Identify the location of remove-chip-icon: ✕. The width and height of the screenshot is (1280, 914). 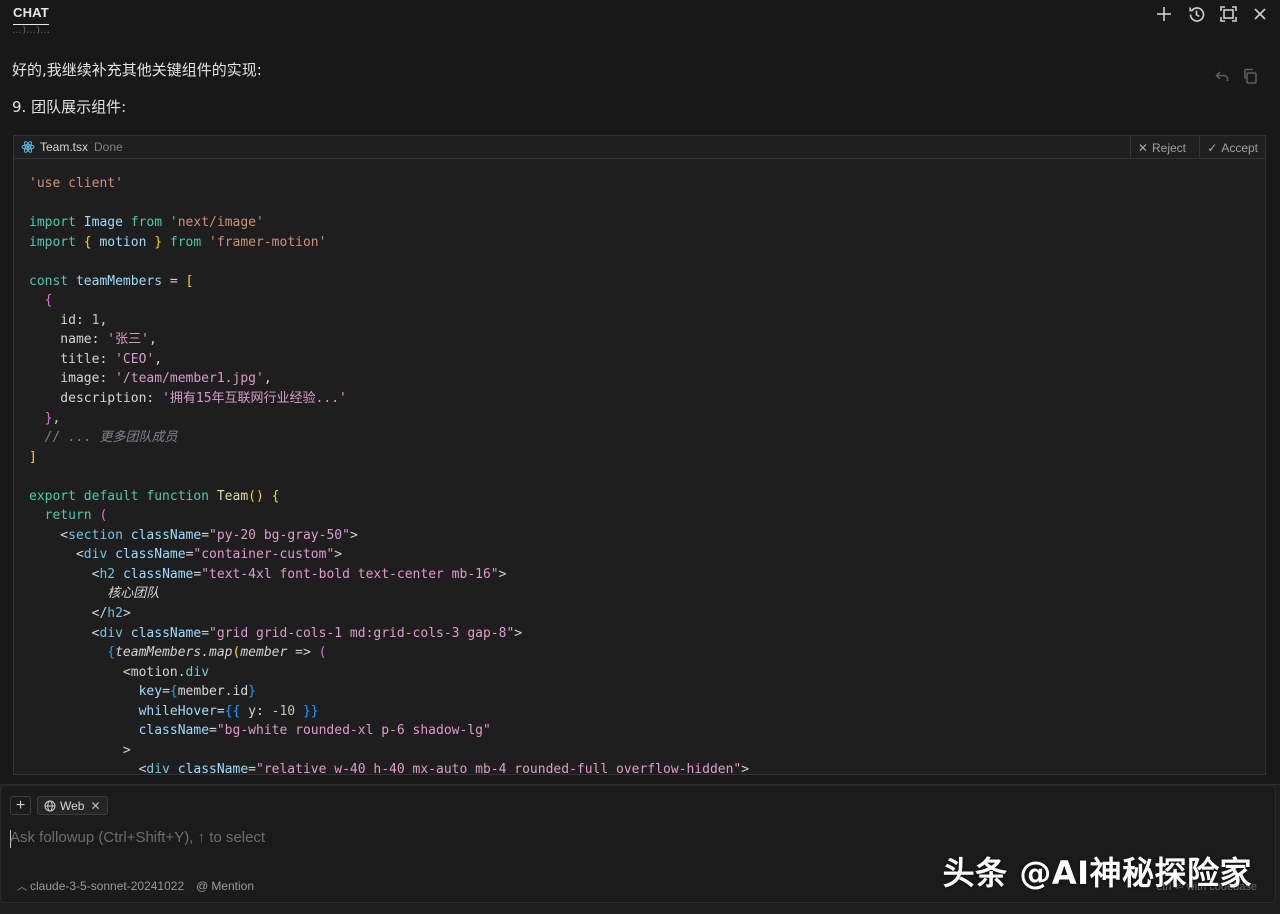
(95, 806).